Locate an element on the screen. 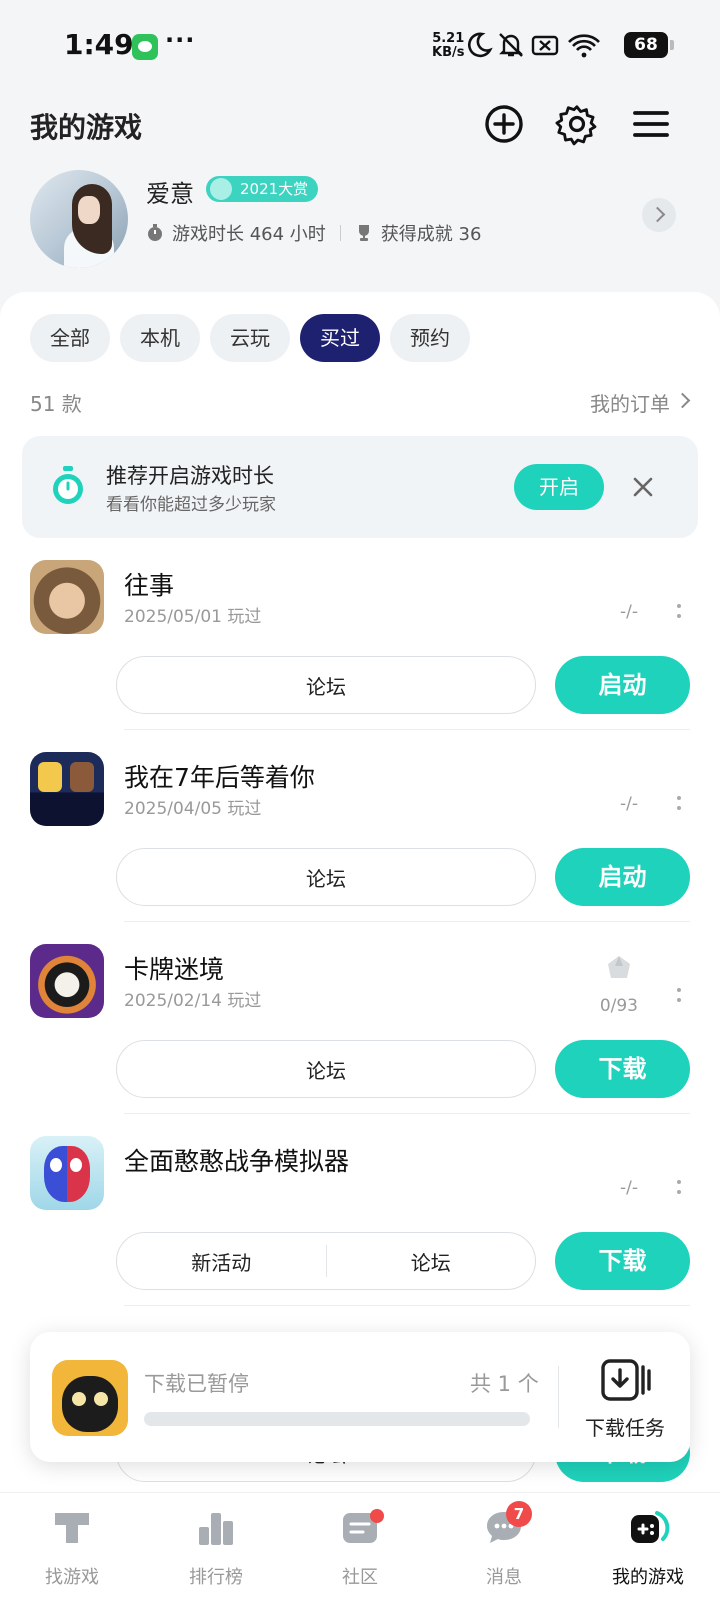  award-badge: 2021大赏 is located at coordinates (262, 189).